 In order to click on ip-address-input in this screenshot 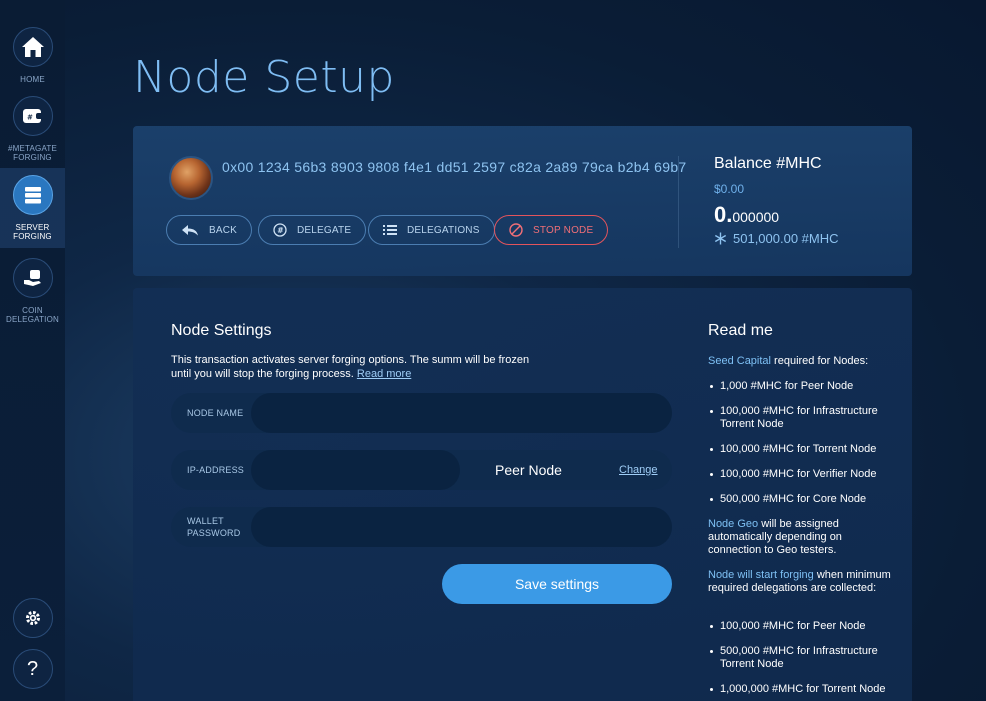, I will do `click(355, 470)`.